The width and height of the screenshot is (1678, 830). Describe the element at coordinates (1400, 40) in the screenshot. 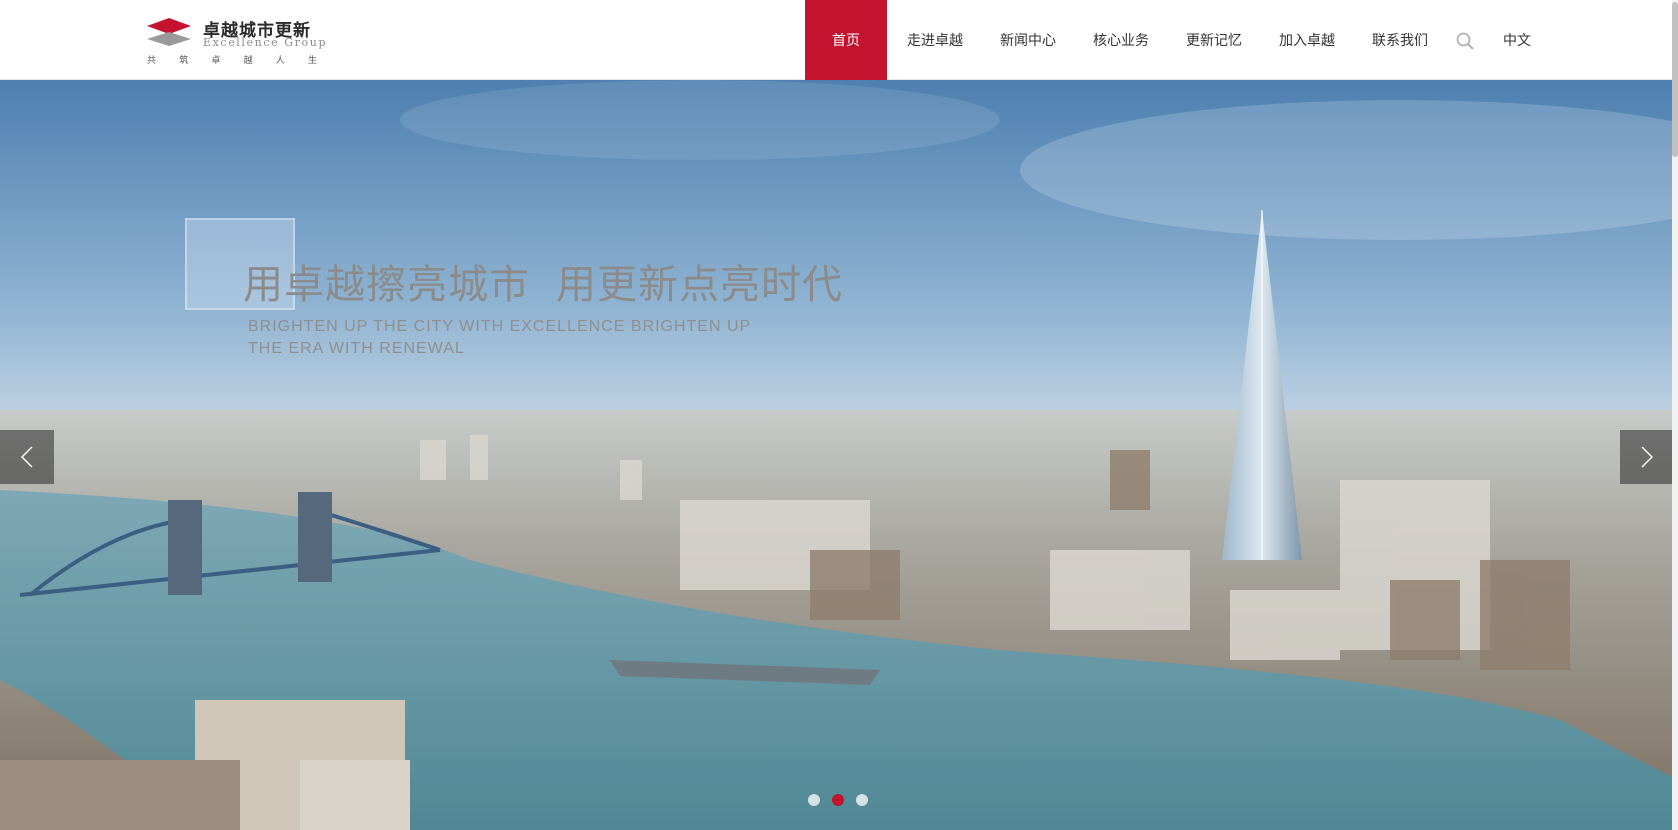

I see `nav-item-contact: 联系我们` at that location.